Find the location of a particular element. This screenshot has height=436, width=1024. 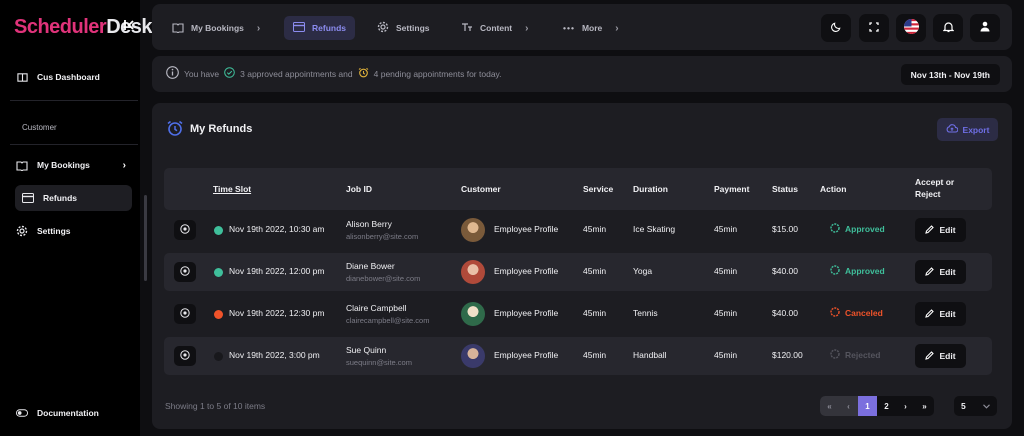

action-status-badge: Canceled is located at coordinates (856, 313).